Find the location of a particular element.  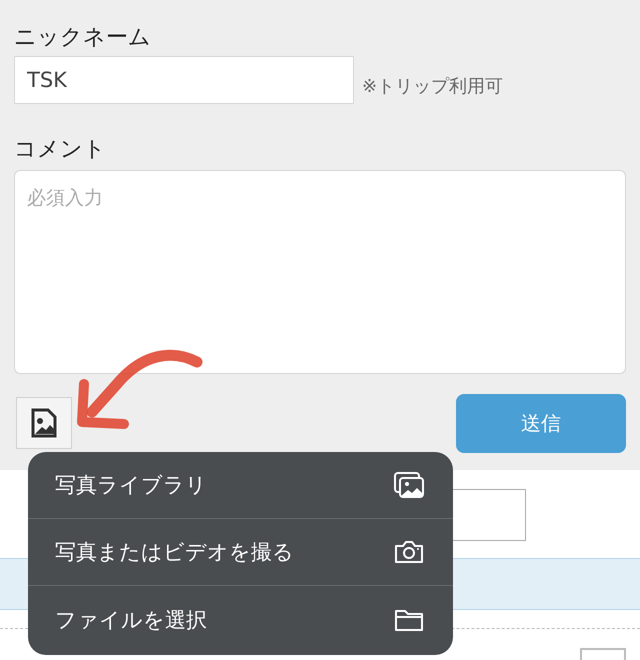

camera-icon is located at coordinates (409, 552).